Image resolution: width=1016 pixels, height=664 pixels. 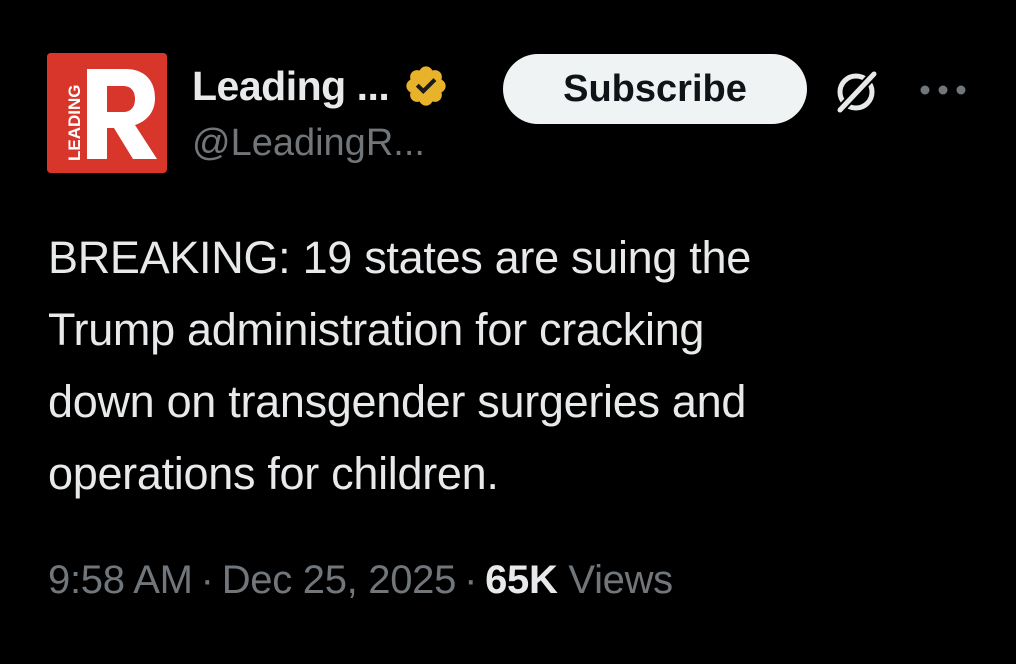 I want to click on tweet-text-line: Trump administration for cracking, so click(x=376, y=329).